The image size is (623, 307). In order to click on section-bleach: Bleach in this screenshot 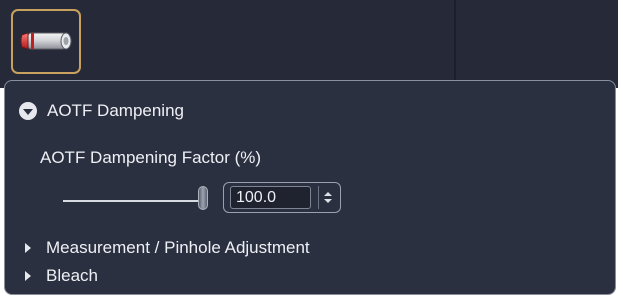, I will do `click(61, 276)`.